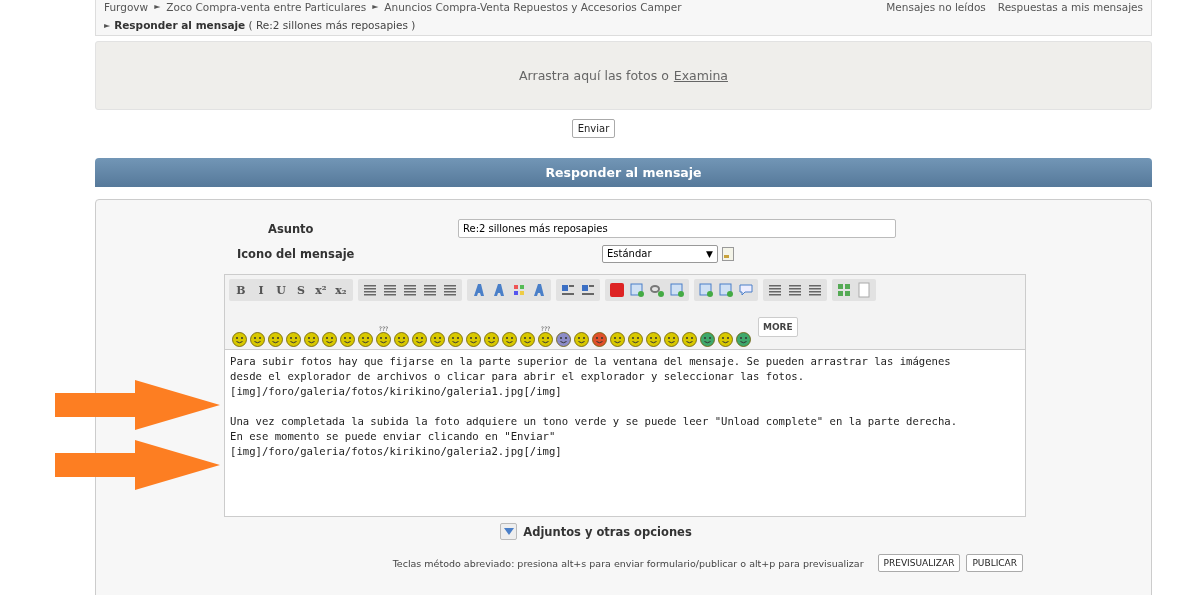 The image size is (1187, 595). I want to click on link-icon, so click(657, 290).